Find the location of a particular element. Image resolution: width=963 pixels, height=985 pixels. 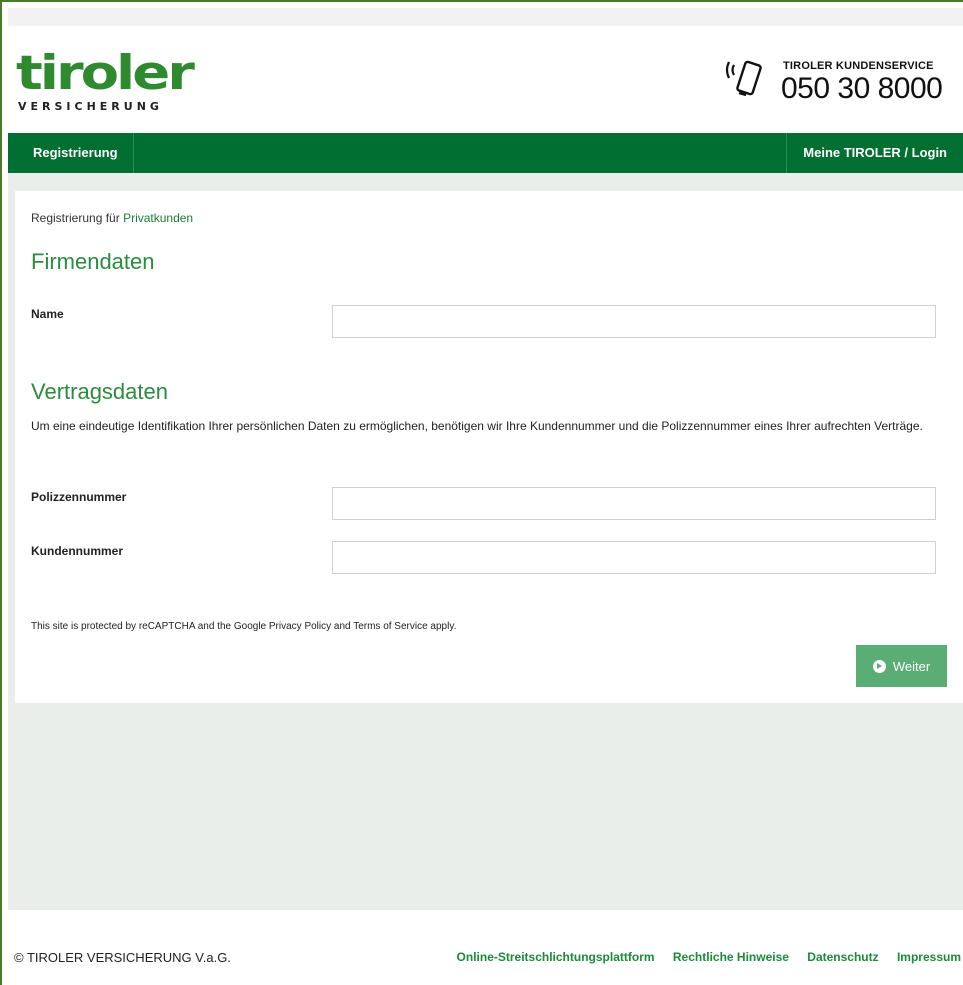

name-label: Name is located at coordinates (47, 314).